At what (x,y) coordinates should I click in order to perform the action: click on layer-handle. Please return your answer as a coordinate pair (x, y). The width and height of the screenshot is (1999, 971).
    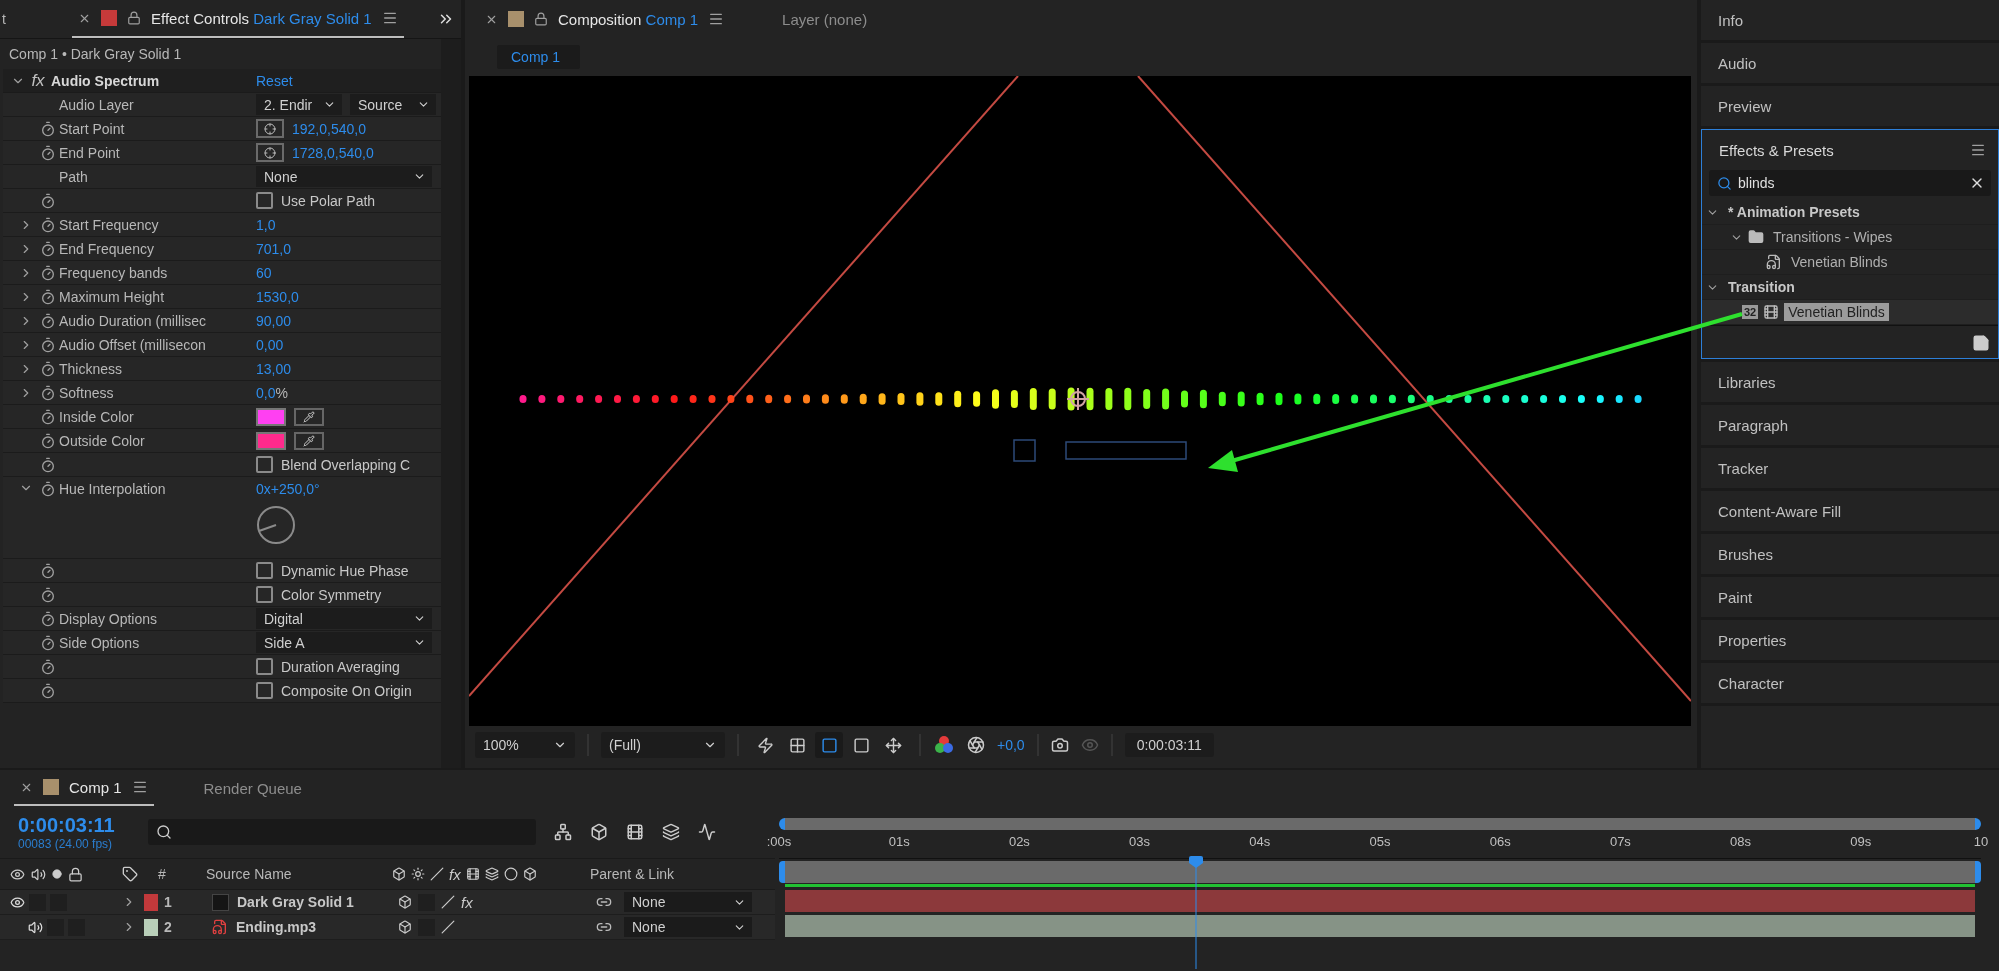
    Looking at the image, I should click on (1024, 450).